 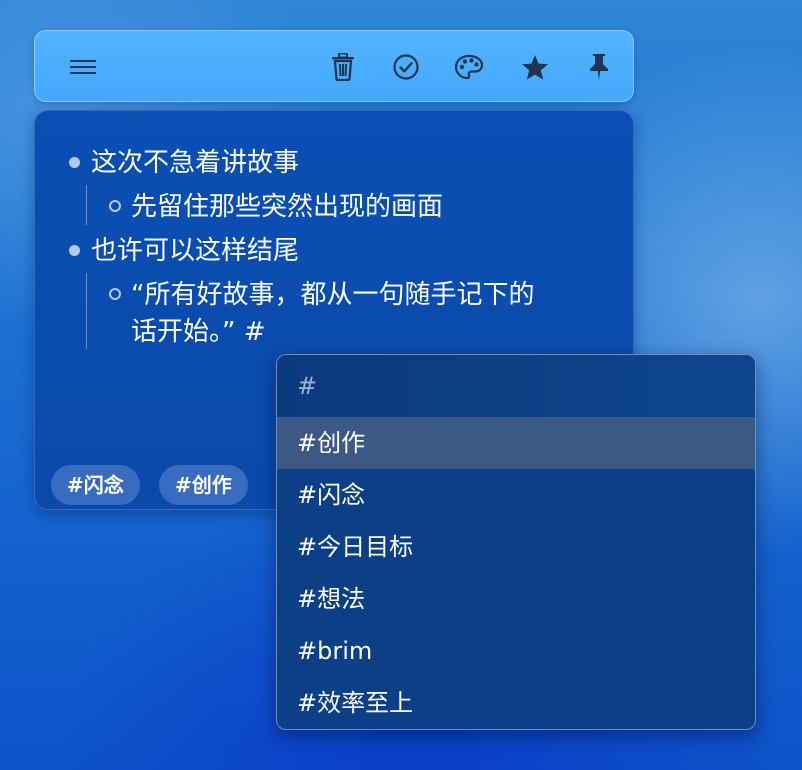 What do you see at coordinates (516, 651) in the screenshot?
I see `tag-option: #brim` at bounding box center [516, 651].